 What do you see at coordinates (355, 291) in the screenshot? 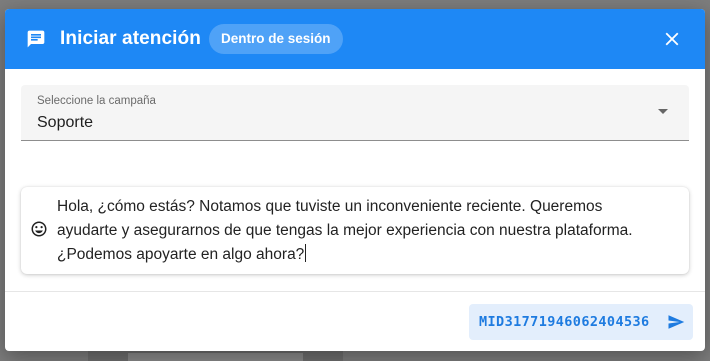
I see `footer-divider` at bounding box center [355, 291].